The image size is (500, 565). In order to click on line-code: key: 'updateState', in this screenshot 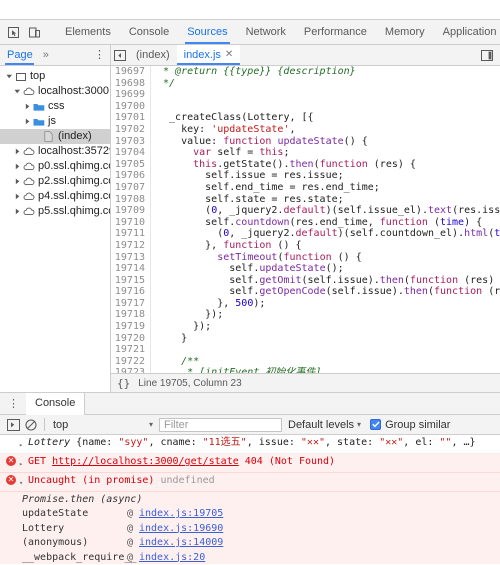, I will do `click(223, 130)`.